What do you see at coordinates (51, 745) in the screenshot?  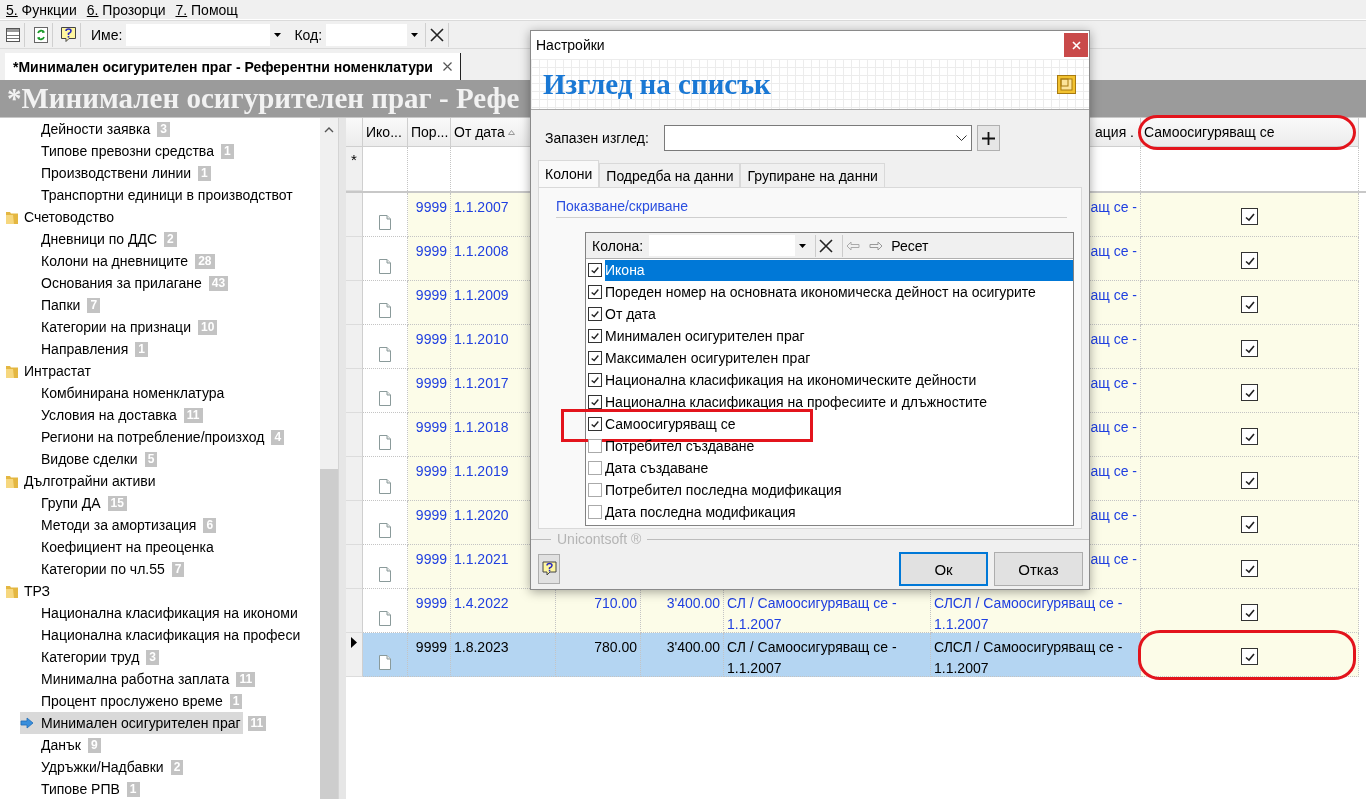 I see `tree-item: Данък` at bounding box center [51, 745].